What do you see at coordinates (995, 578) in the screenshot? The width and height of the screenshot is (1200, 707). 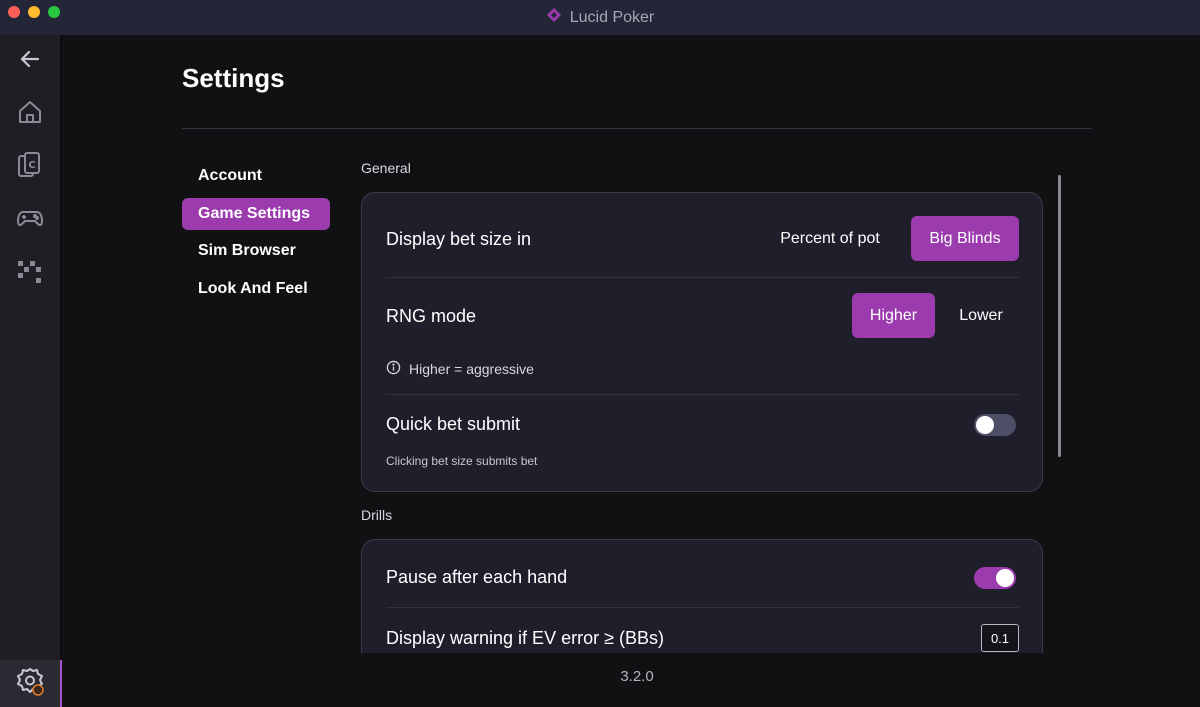 I see `pause-after-hand-toggle` at bounding box center [995, 578].